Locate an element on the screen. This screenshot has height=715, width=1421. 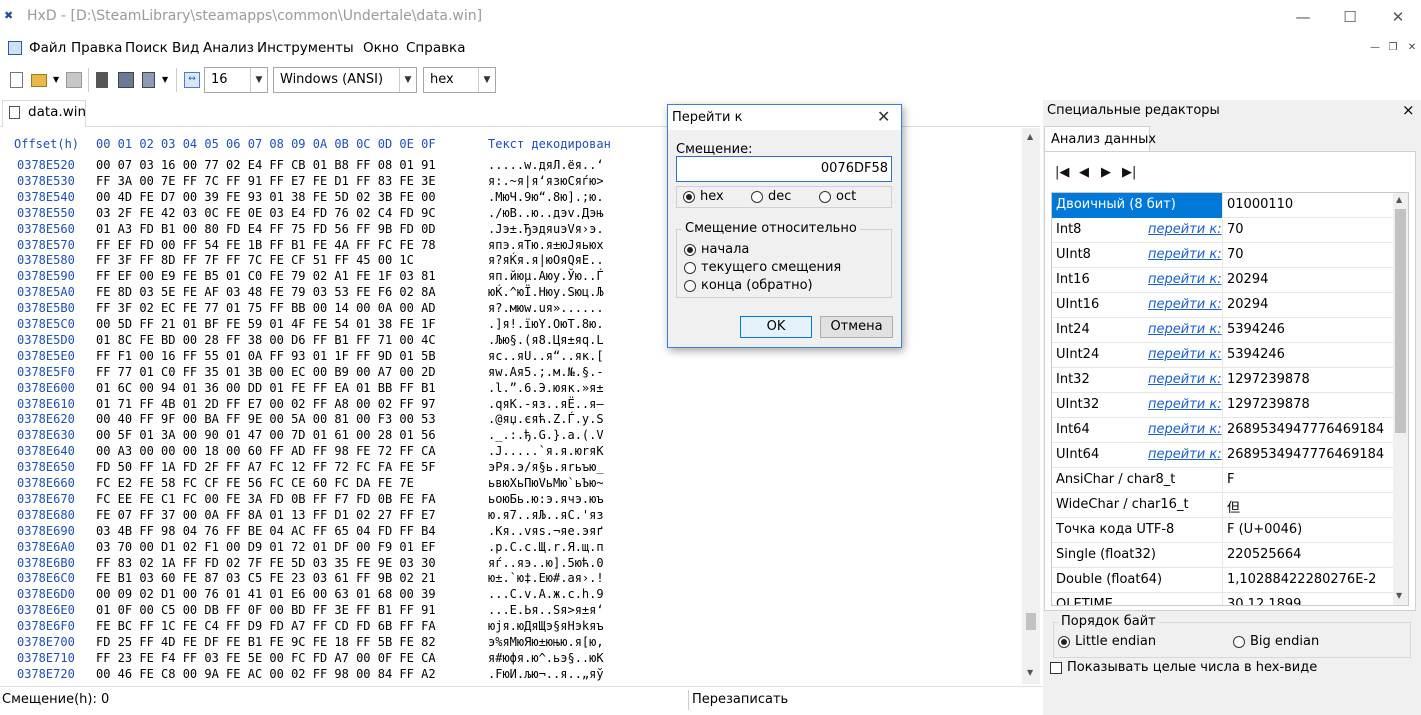
scroll-up-icon: ▲ is located at coordinates (1030, 136).